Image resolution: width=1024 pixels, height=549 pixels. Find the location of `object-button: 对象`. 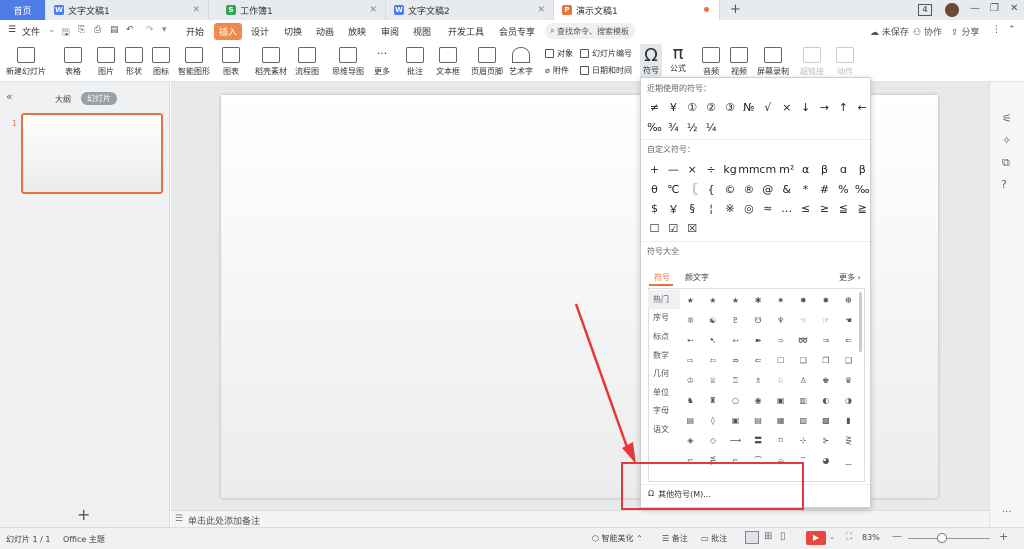

object-button: 对象 is located at coordinates (559, 53).